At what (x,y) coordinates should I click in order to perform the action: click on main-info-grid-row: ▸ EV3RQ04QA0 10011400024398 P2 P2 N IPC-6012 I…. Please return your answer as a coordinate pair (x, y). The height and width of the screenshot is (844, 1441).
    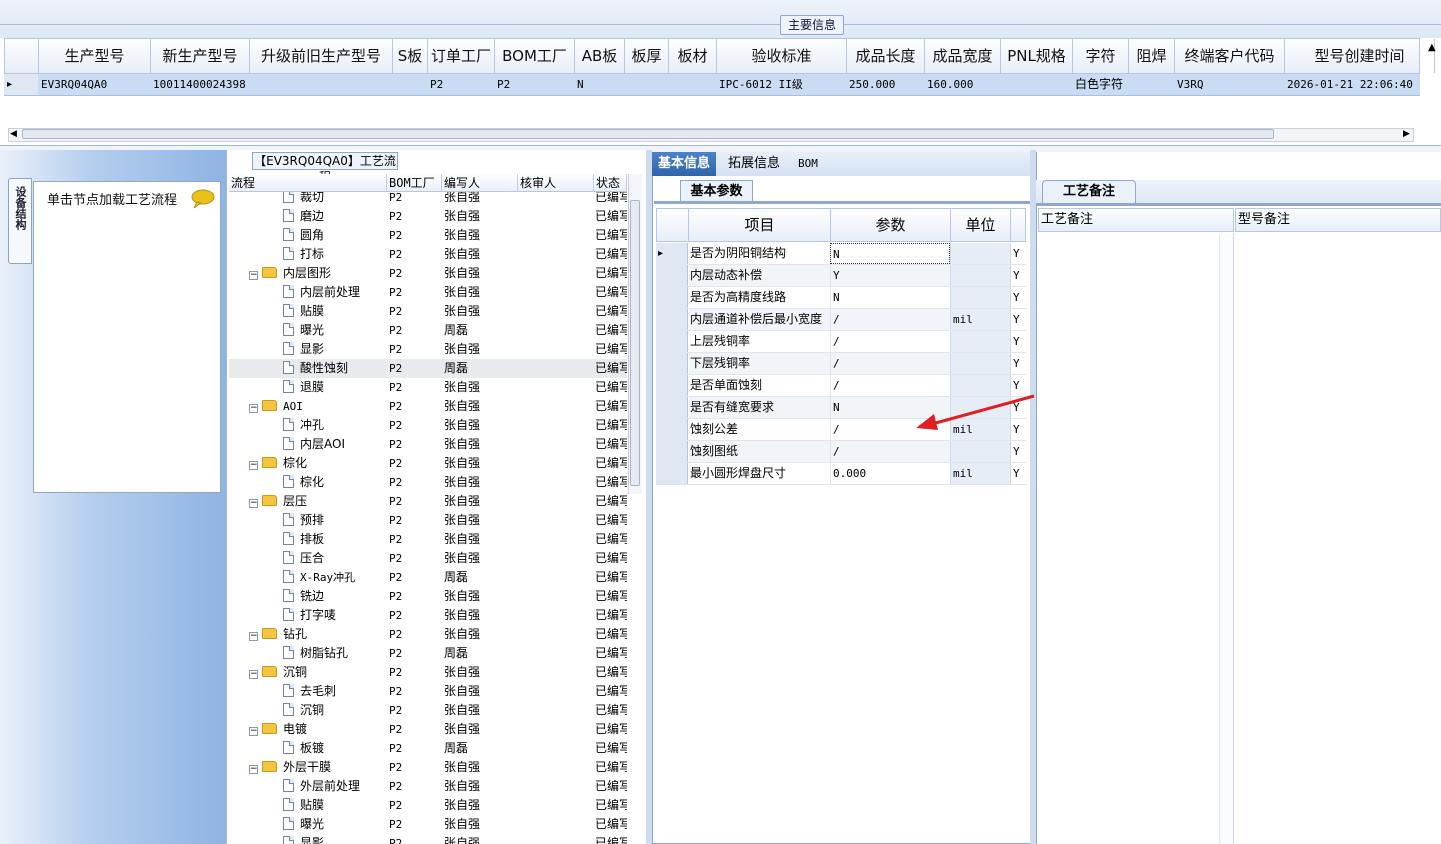
    Looking at the image, I should click on (712, 85).